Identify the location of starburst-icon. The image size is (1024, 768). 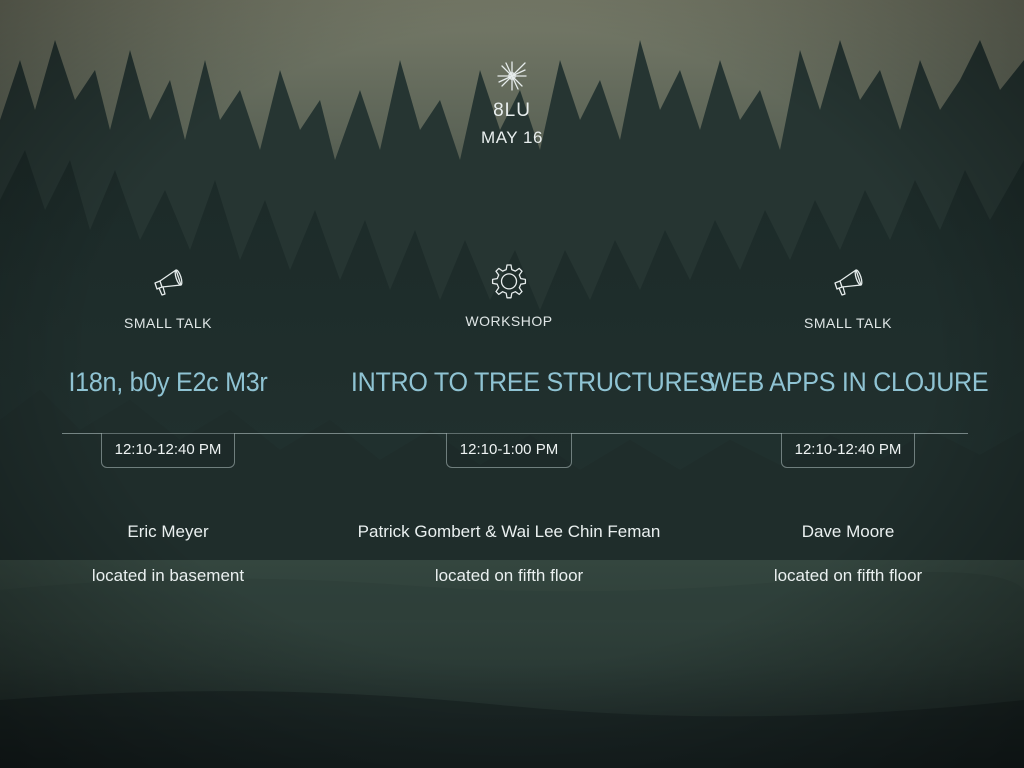
(512, 76).